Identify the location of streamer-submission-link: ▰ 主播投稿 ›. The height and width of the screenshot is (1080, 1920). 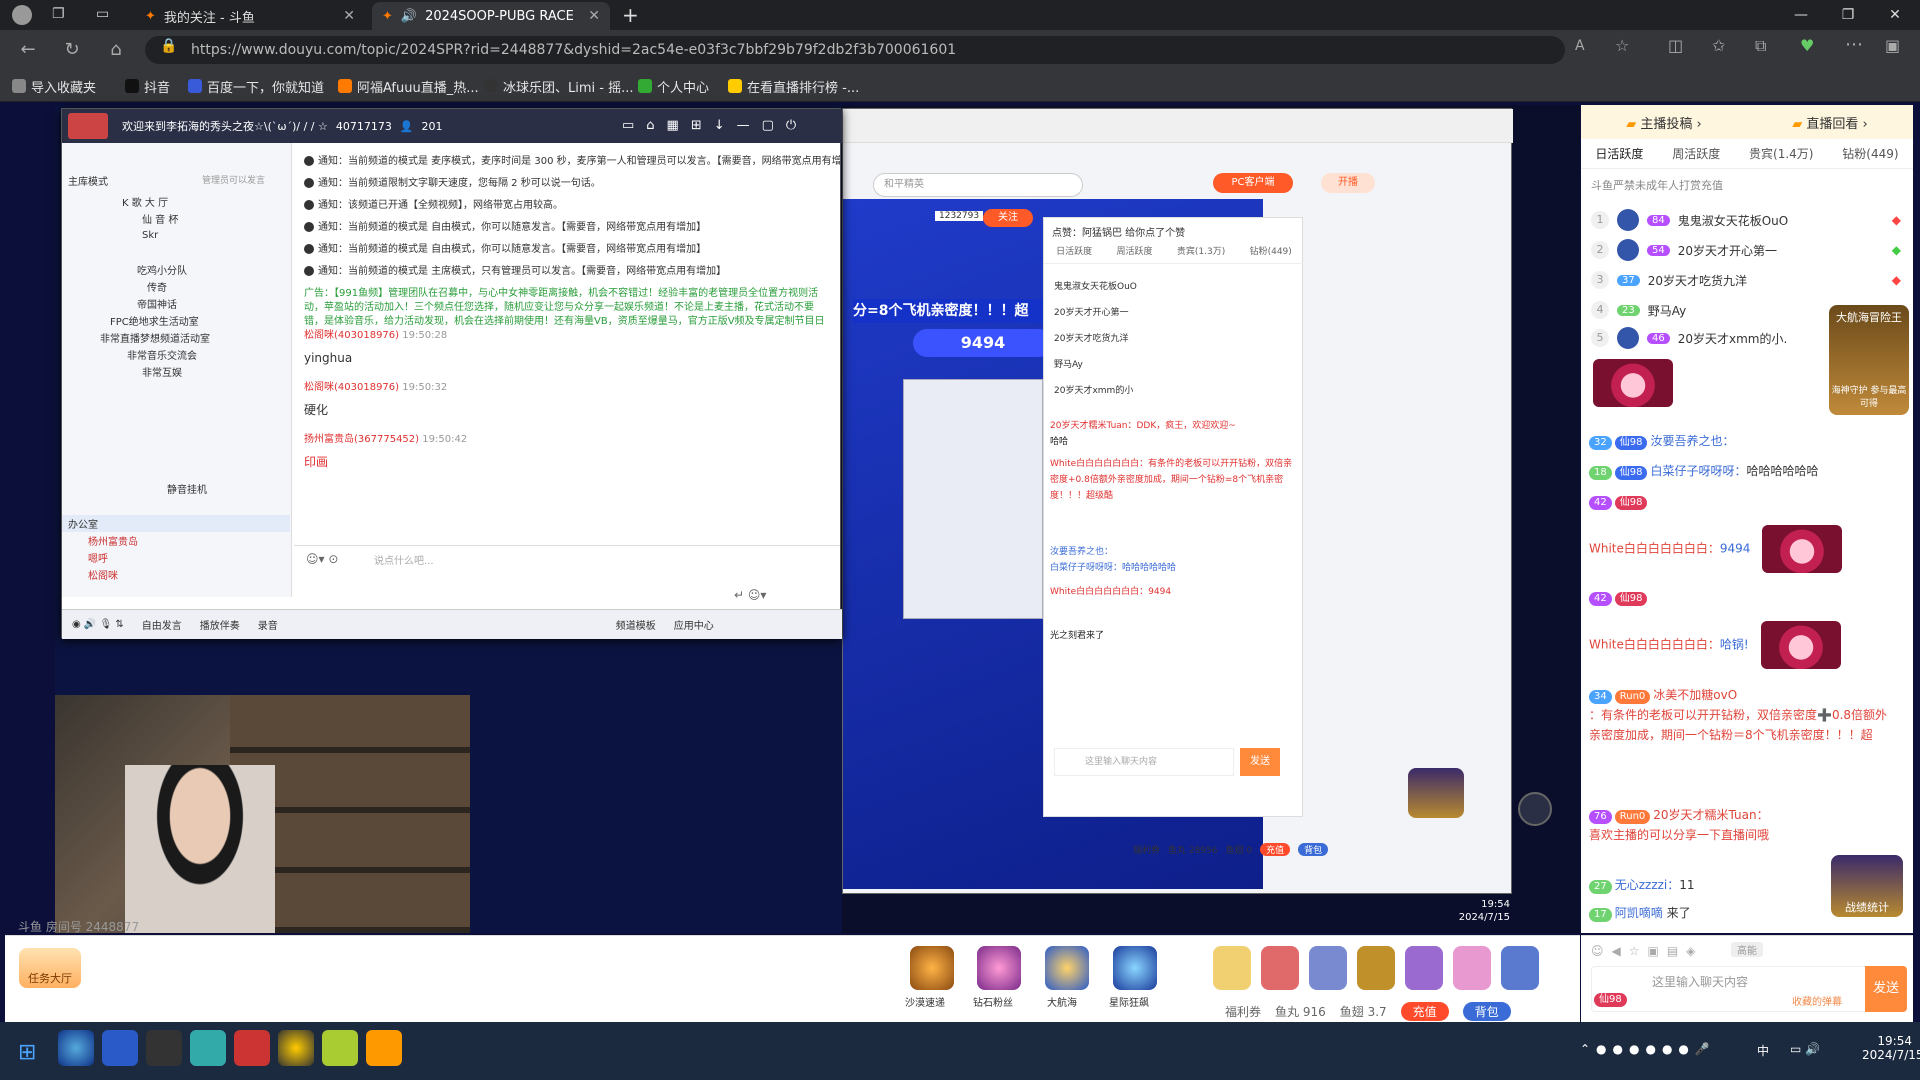
(1664, 122).